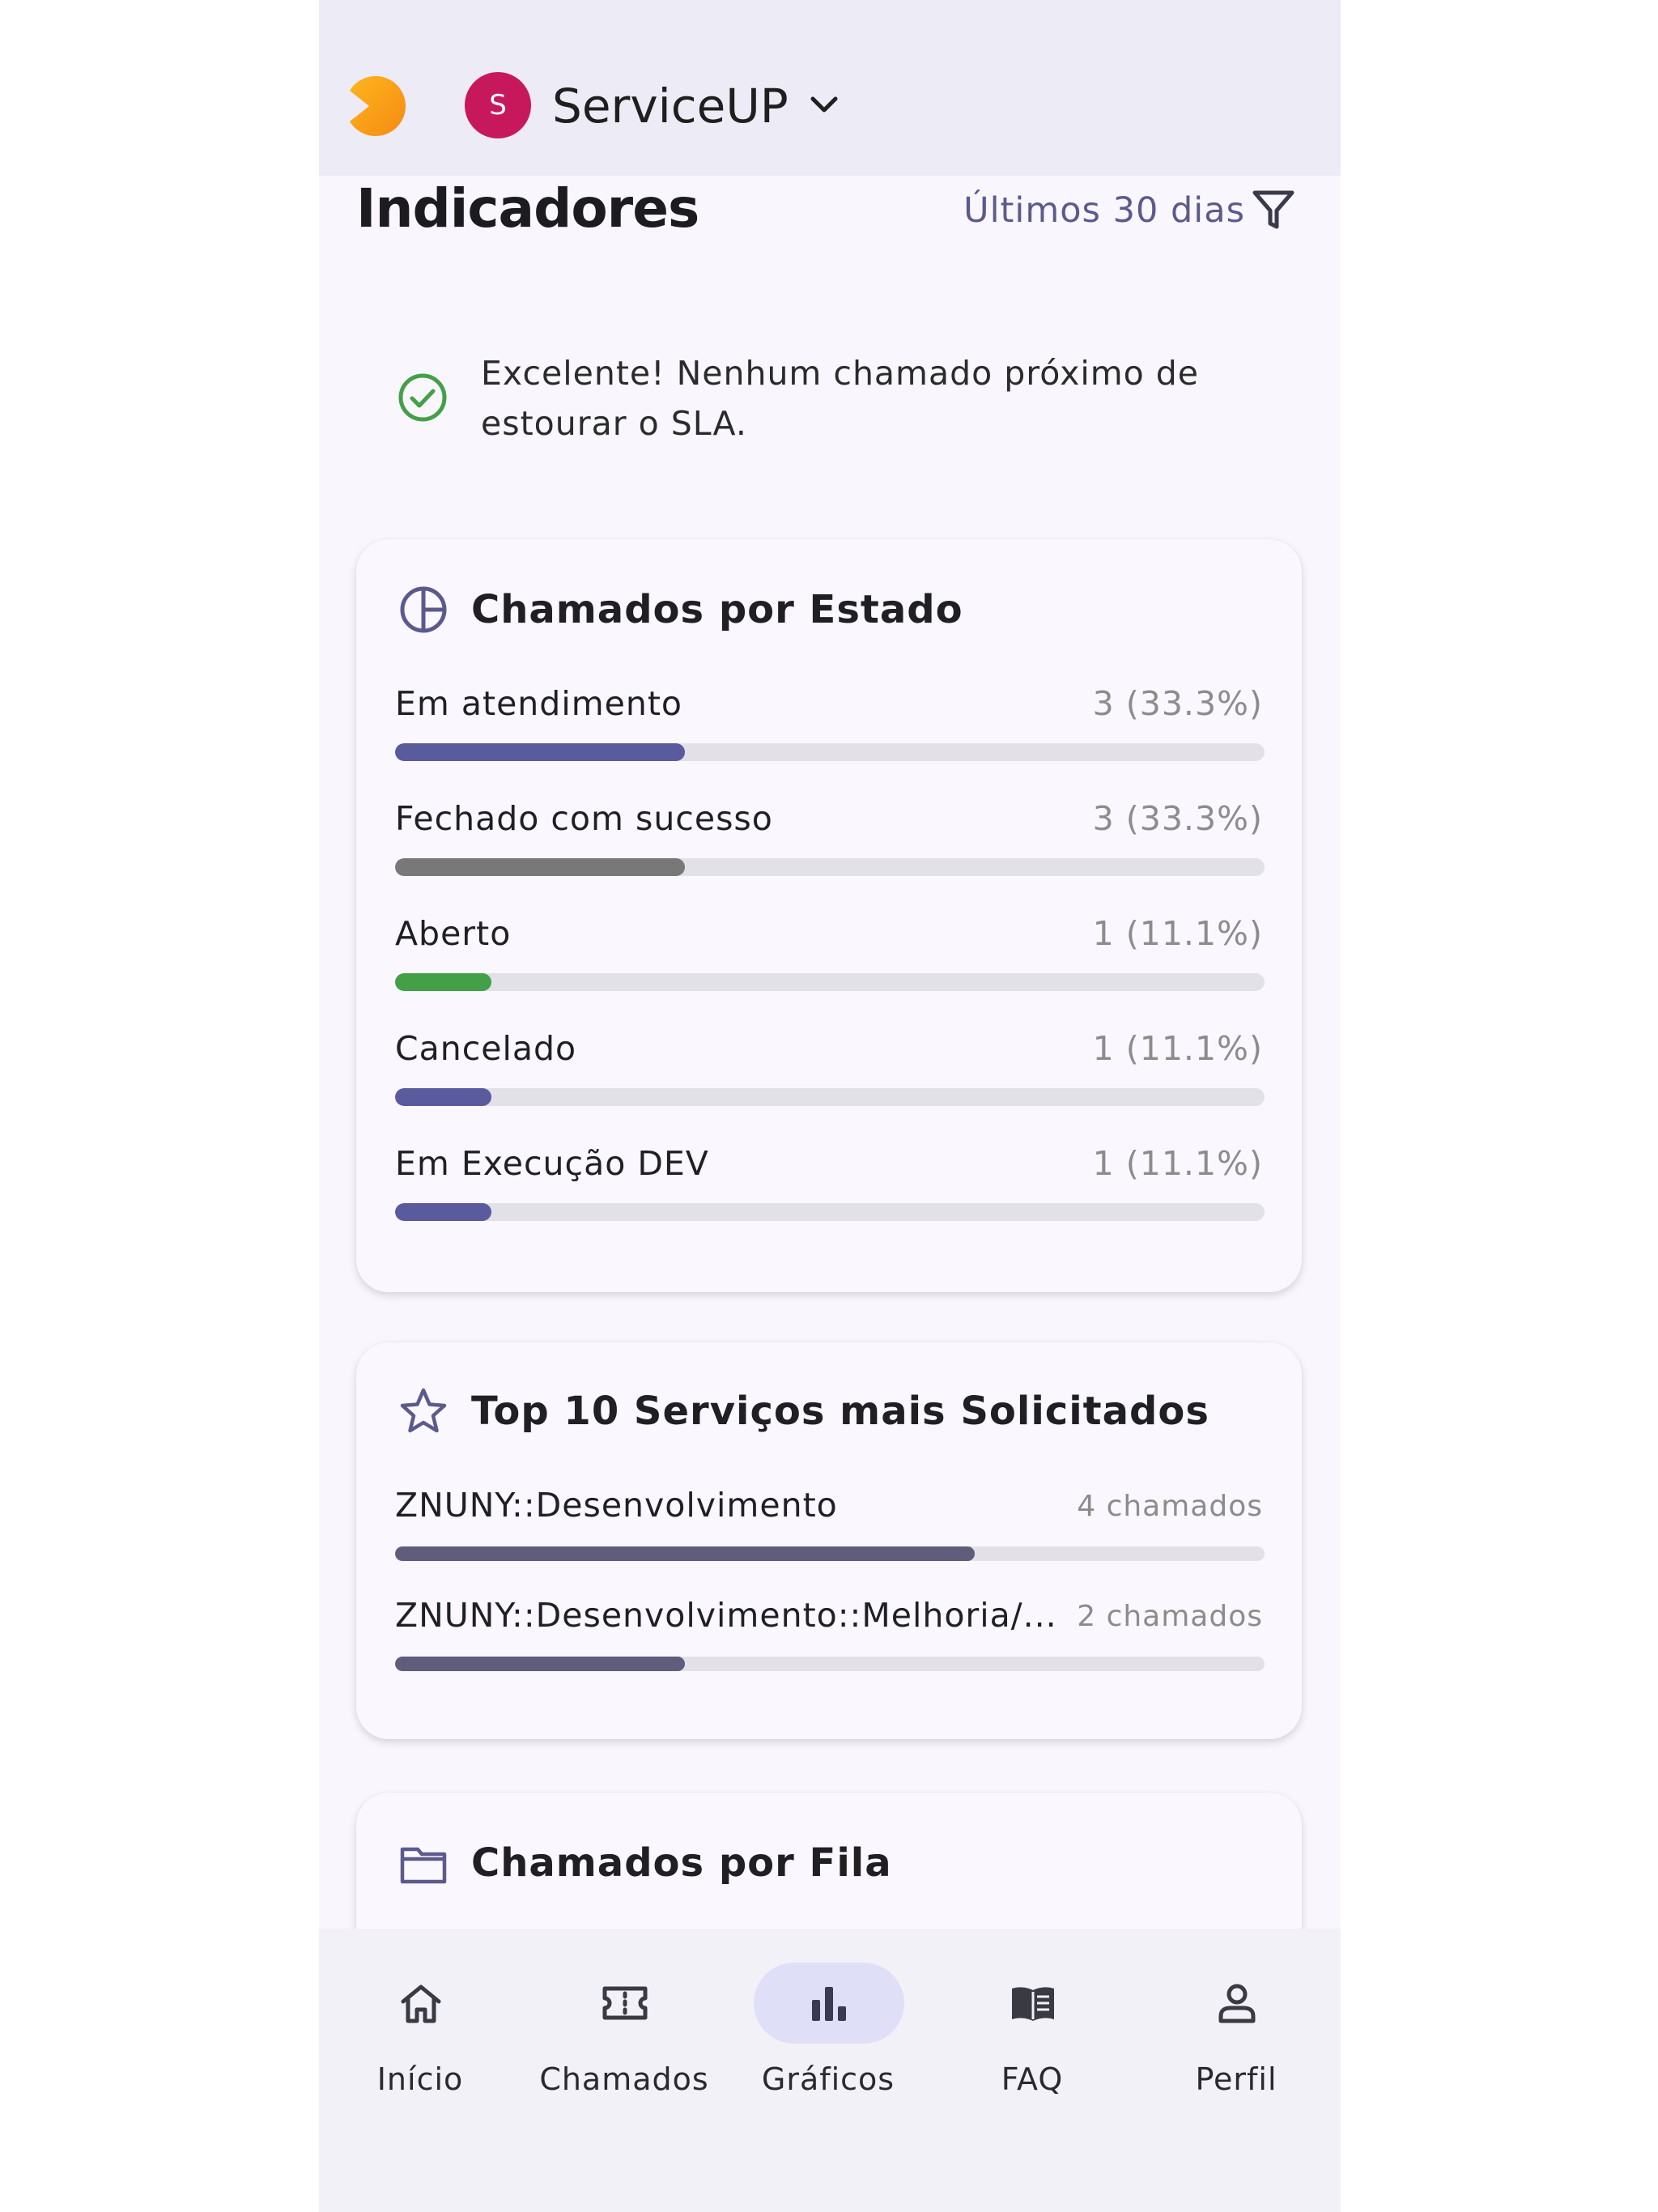 The width and height of the screenshot is (1658, 2212). I want to click on tenant-avatar: S, so click(498, 105).